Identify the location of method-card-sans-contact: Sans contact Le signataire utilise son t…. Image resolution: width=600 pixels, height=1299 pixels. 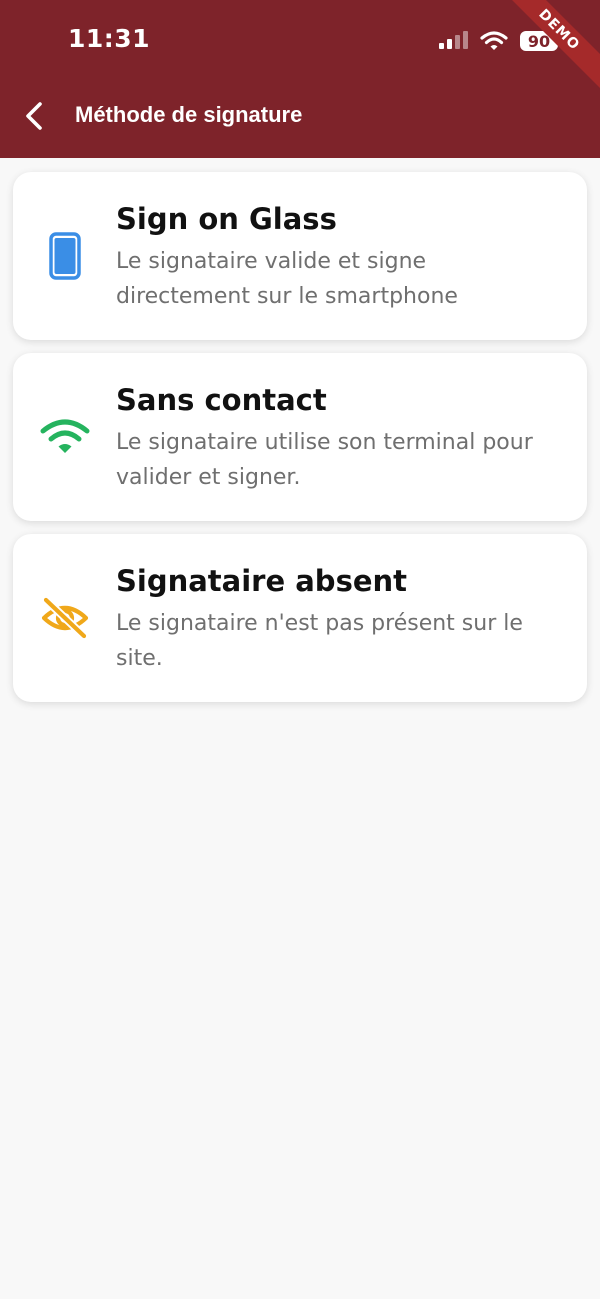
(300, 437).